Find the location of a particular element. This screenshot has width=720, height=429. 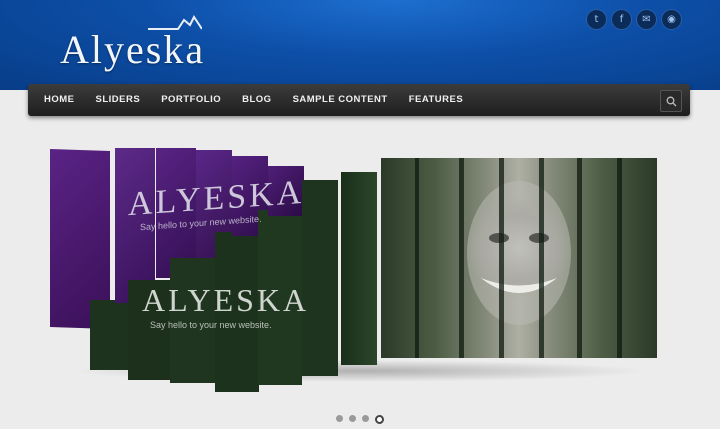

slider-pagination is located at coordinates (360, 419).